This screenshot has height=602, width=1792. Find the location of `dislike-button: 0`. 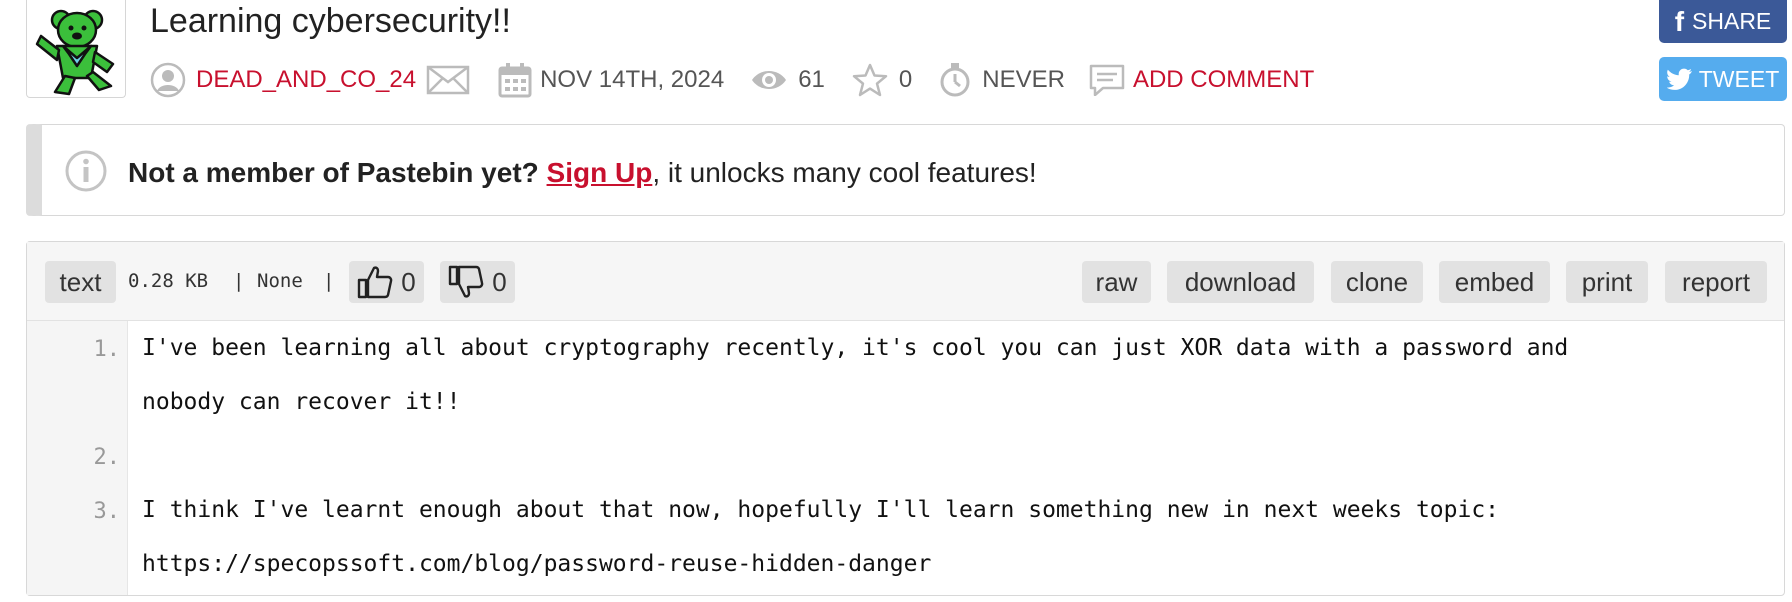

dislike-button: 0 is located at coordinates (477, 282).